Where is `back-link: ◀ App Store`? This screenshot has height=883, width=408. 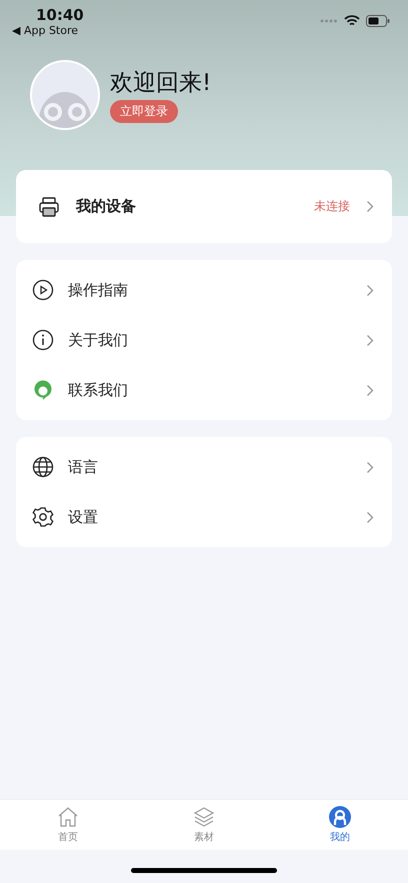 back-link: ◀ App Store is located at coordinates (45, 30).